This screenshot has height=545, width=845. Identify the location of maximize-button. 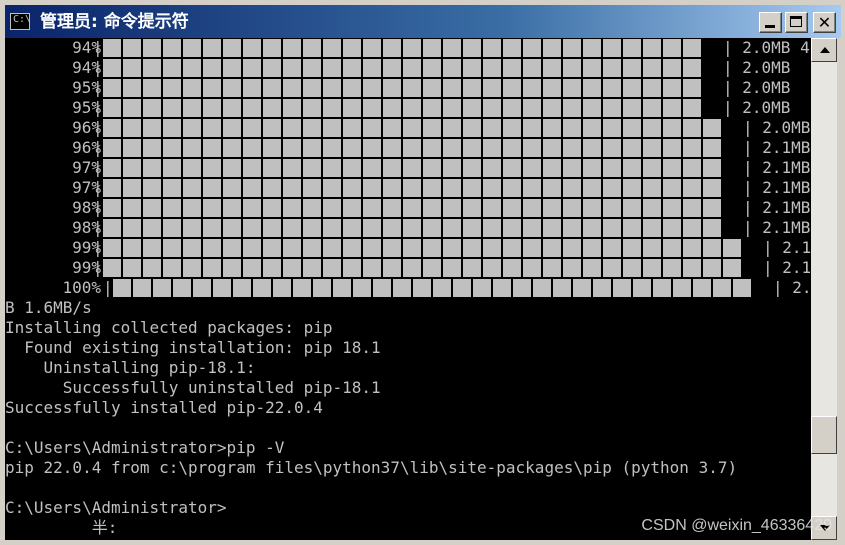
(796, 22).